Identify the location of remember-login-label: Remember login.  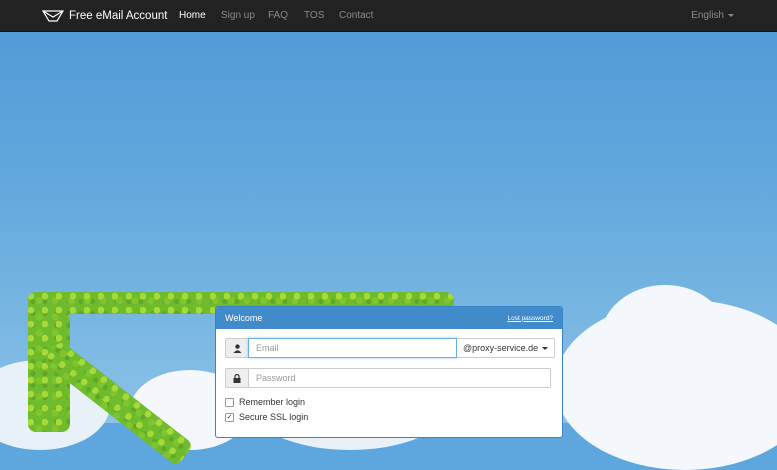
(272, 402).